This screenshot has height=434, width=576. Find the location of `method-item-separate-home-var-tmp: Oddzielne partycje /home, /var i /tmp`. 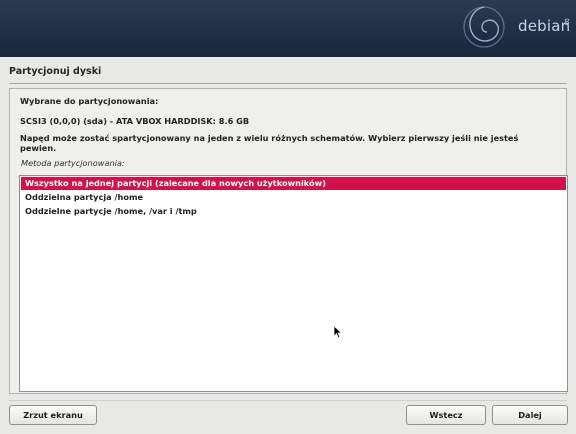

method-item-separate-home-var-tmp: Oddzielne partycje /home, /var i /tmp is located at coordinates (293, 211).